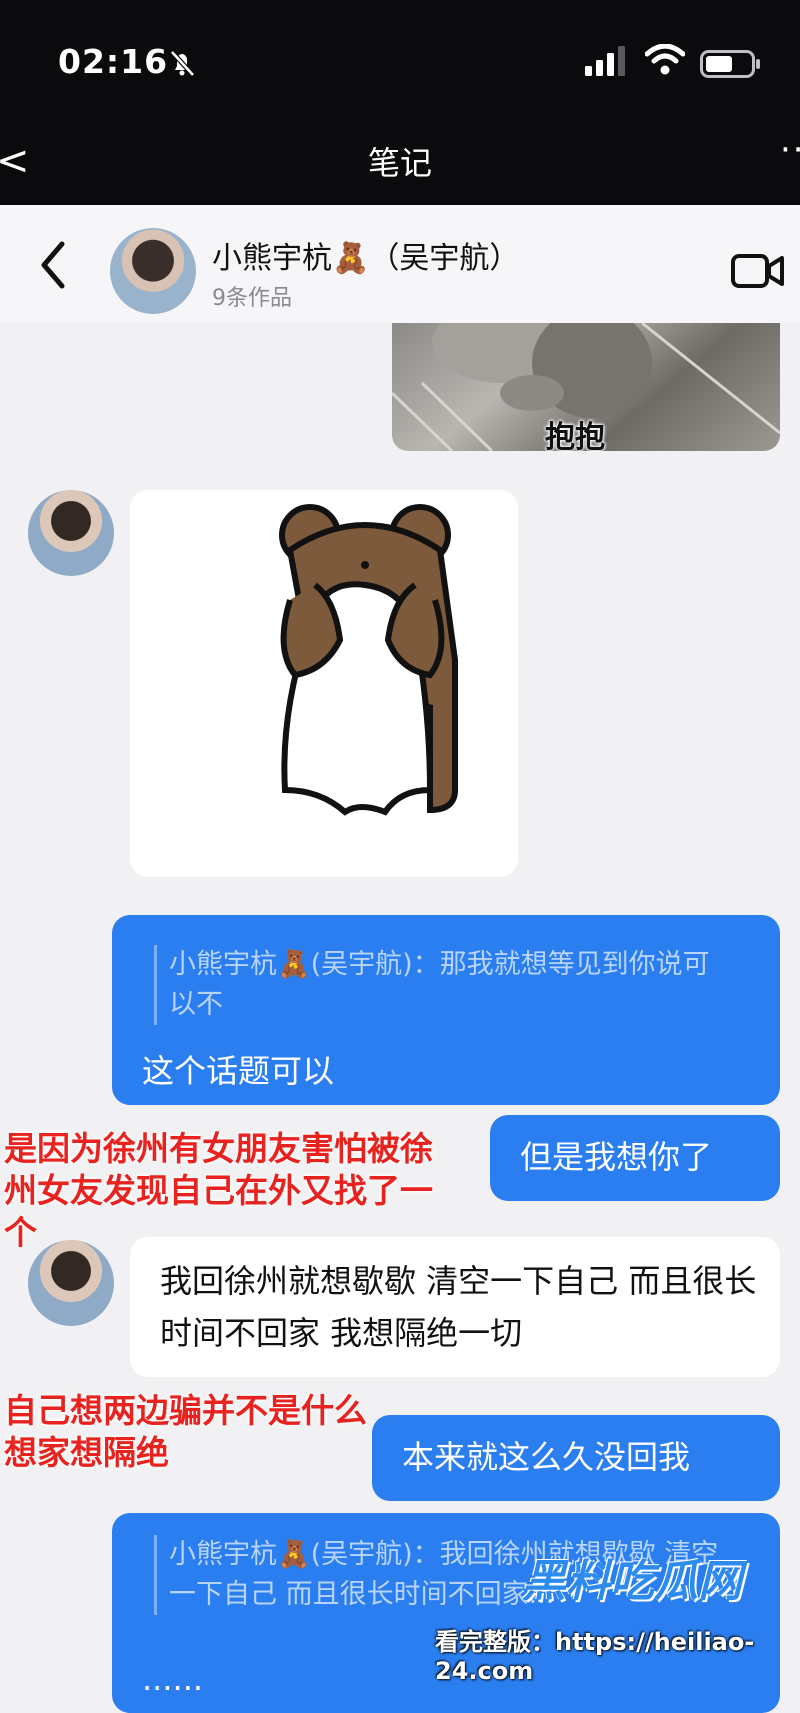  I want to click on bear-covering-face-sticker, so click(368, 660).